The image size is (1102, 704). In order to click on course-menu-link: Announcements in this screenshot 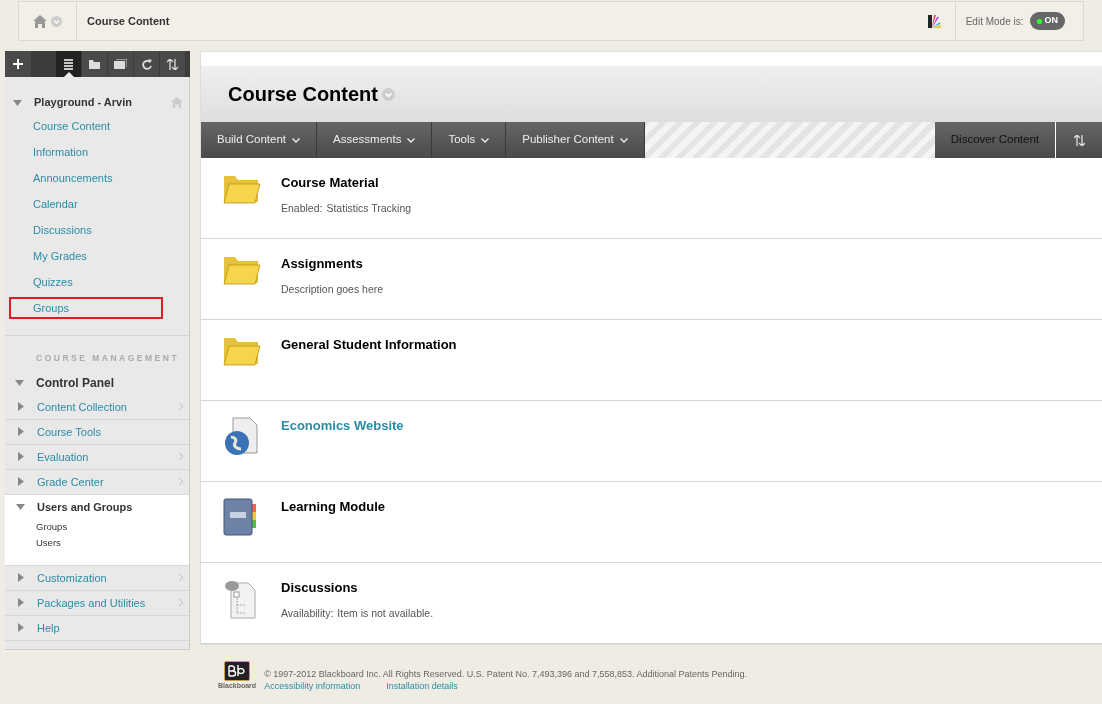, I will do `click(86, 178)`.